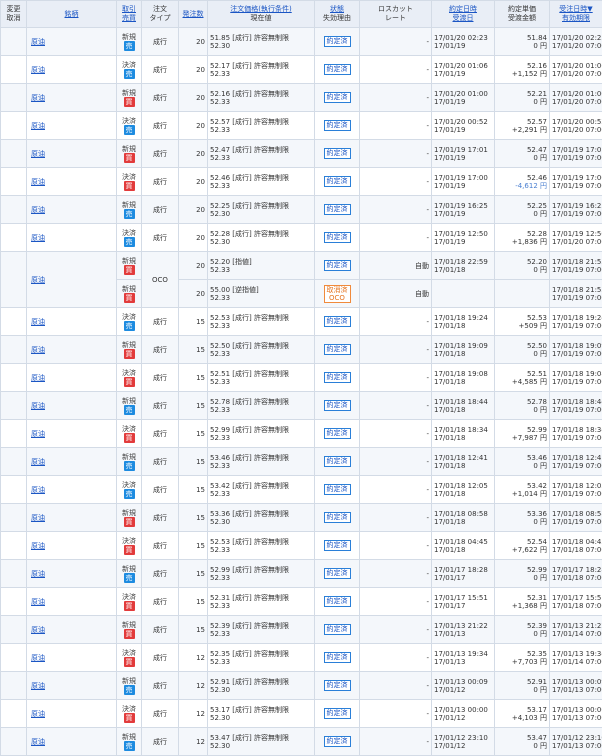  I want to click on trade-kind: 決済, so click(129, 121).